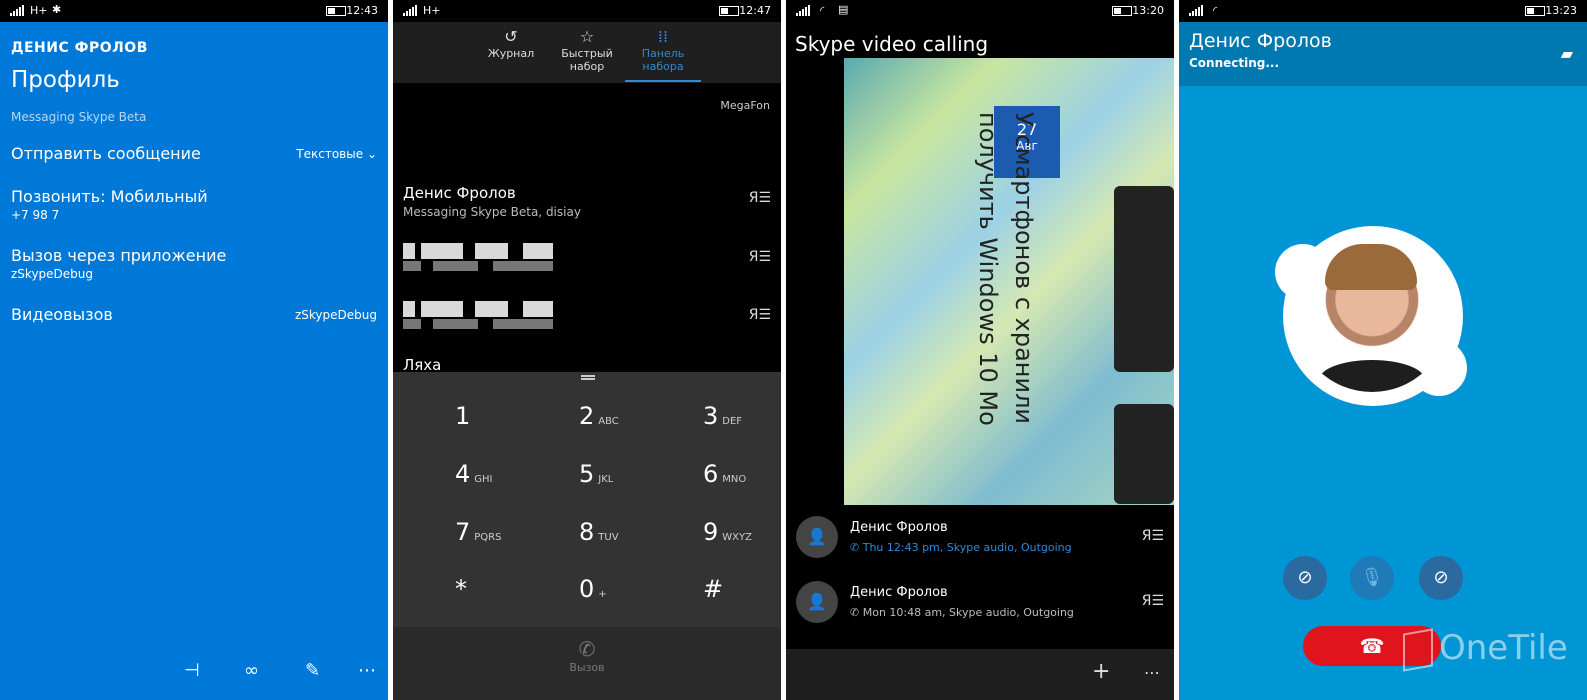  What do you see at coordinates (967, 547) in the screenshot?
I see `history-detail-text: Thu 12:43 pm, Skype audio, Outgoing` at bounding box center [967, 547].